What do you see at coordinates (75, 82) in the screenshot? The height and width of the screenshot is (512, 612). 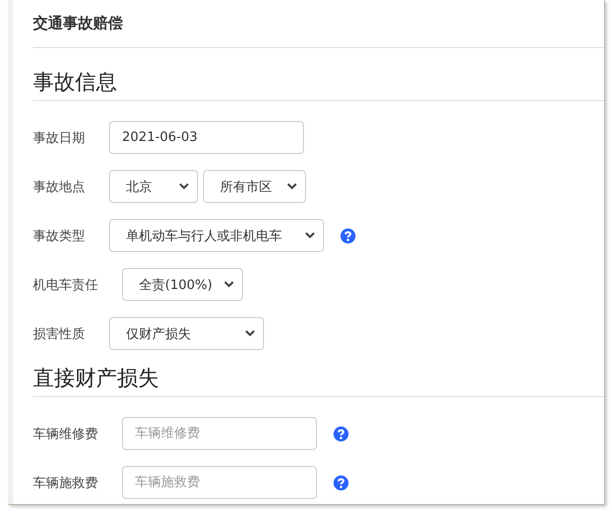 I see `section-heading: 事故信息` at bounding box center [75, 82].